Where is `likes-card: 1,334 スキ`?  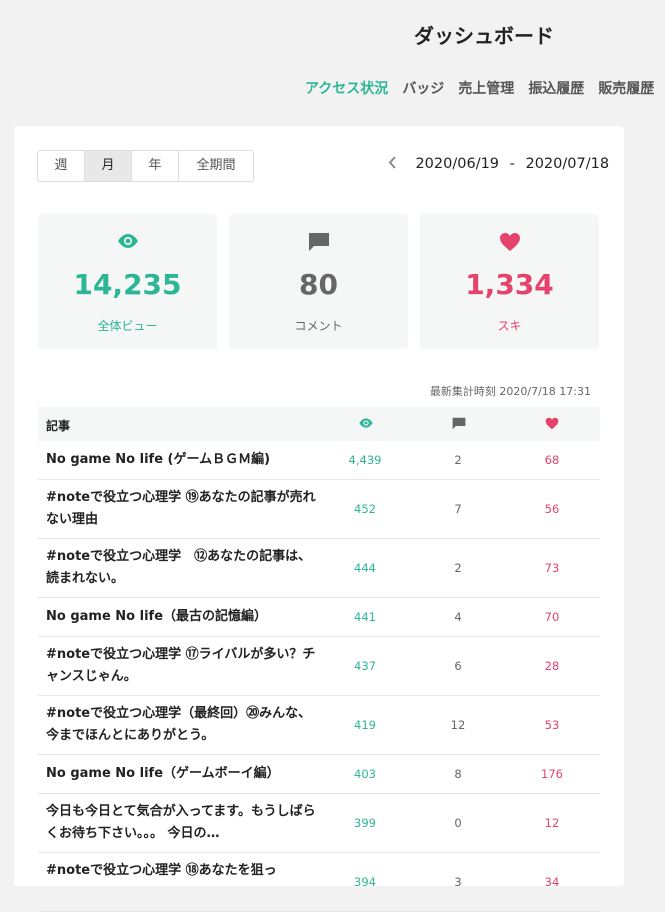 likes-card: 1,334 スキ is located at coordinates (509, 281).